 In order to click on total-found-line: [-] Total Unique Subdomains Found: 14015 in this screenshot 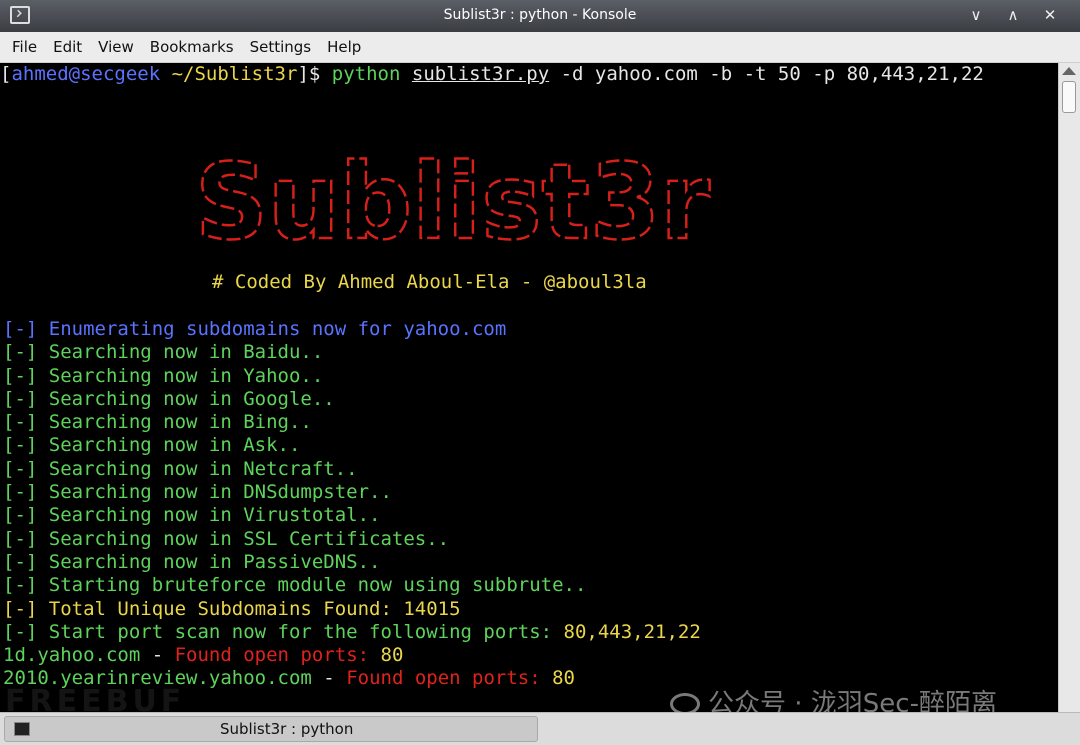, I will do `click(232, 608)`.